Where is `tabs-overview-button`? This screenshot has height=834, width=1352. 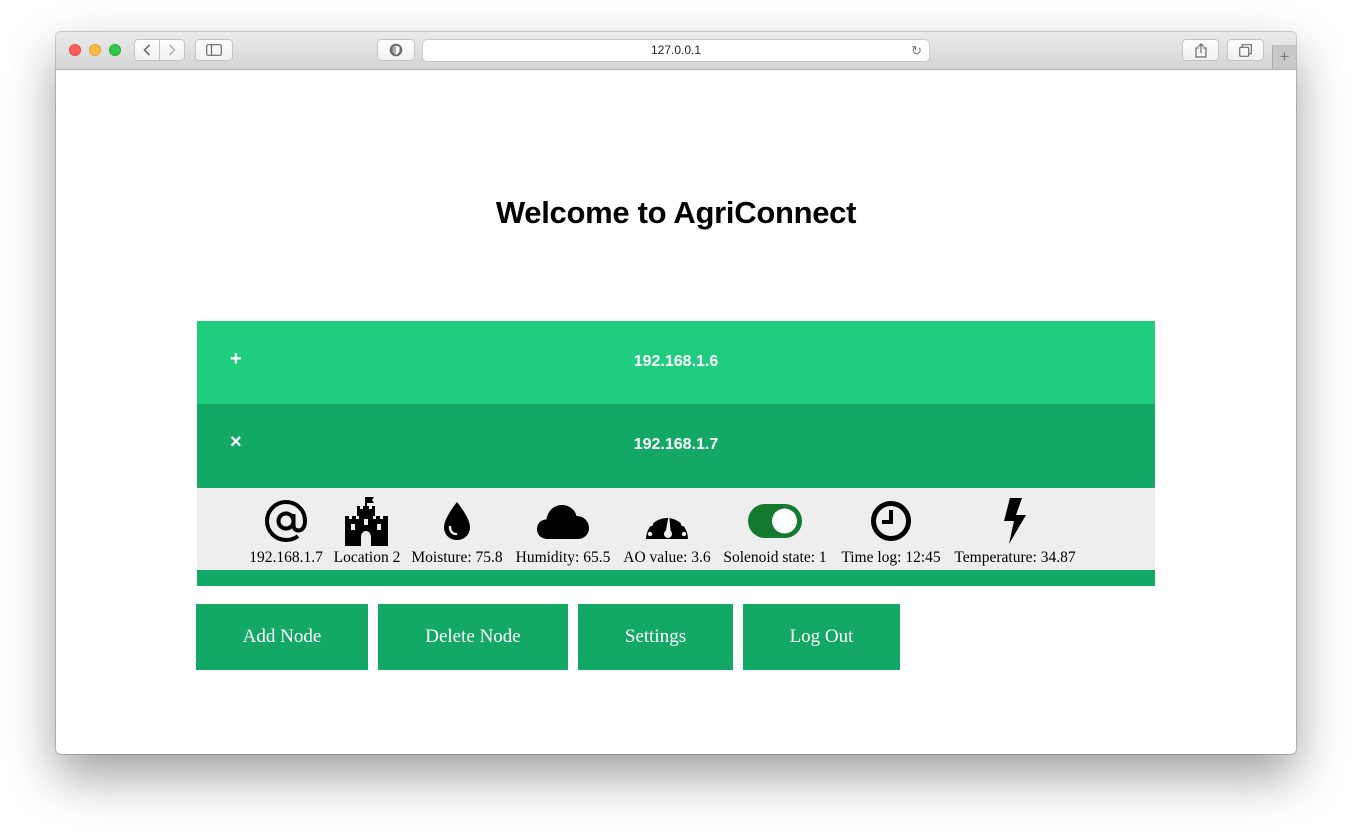
tabs-overview-button is located at coordinates (1245, 50).